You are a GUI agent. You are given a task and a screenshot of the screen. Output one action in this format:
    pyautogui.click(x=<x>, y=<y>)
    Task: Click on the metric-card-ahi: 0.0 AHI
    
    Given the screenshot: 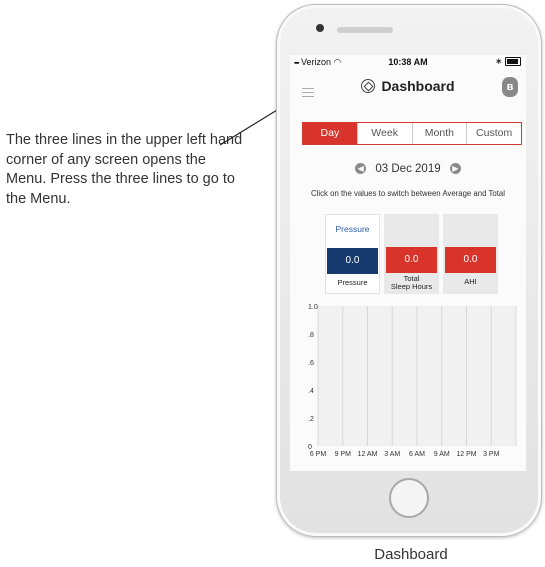 What is the action you would take?
    pyautogui.click(x=470, y=254)
    